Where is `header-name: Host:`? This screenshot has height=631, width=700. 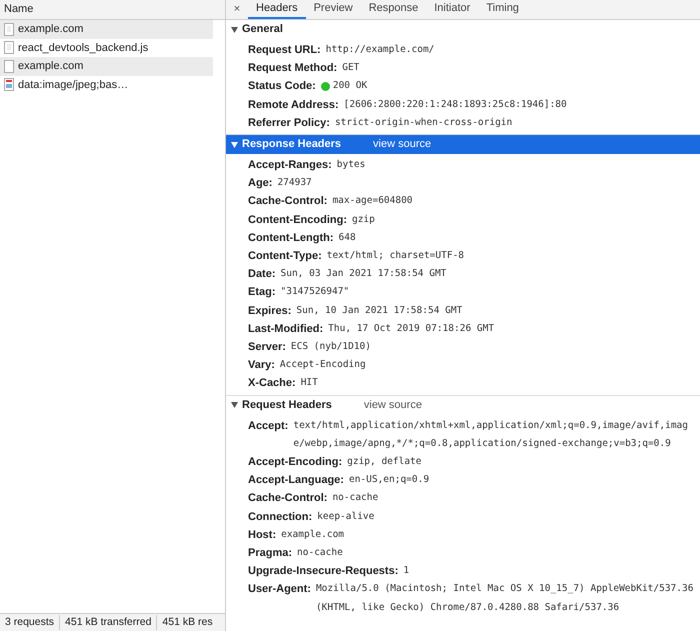
header-name: Host: is located at coordinates (262, 535).